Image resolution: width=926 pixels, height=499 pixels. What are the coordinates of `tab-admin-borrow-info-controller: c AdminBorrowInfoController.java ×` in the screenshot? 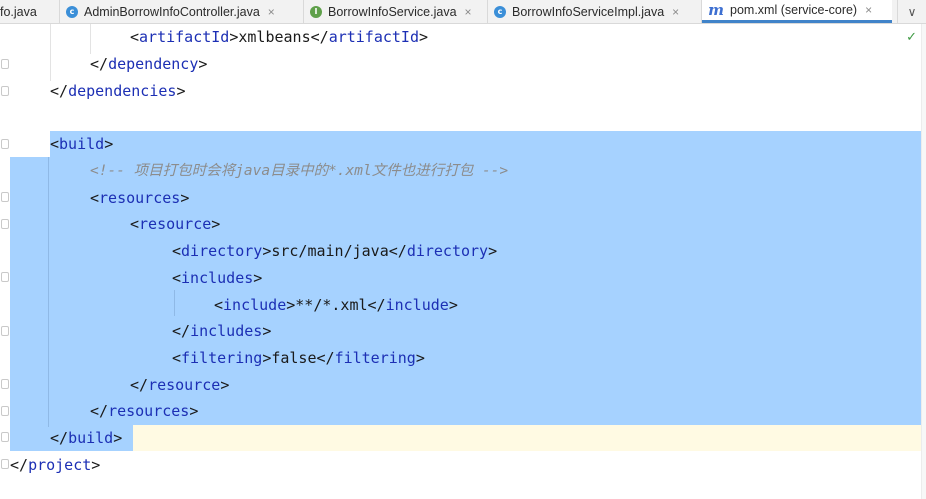 It's located at (182, 11).